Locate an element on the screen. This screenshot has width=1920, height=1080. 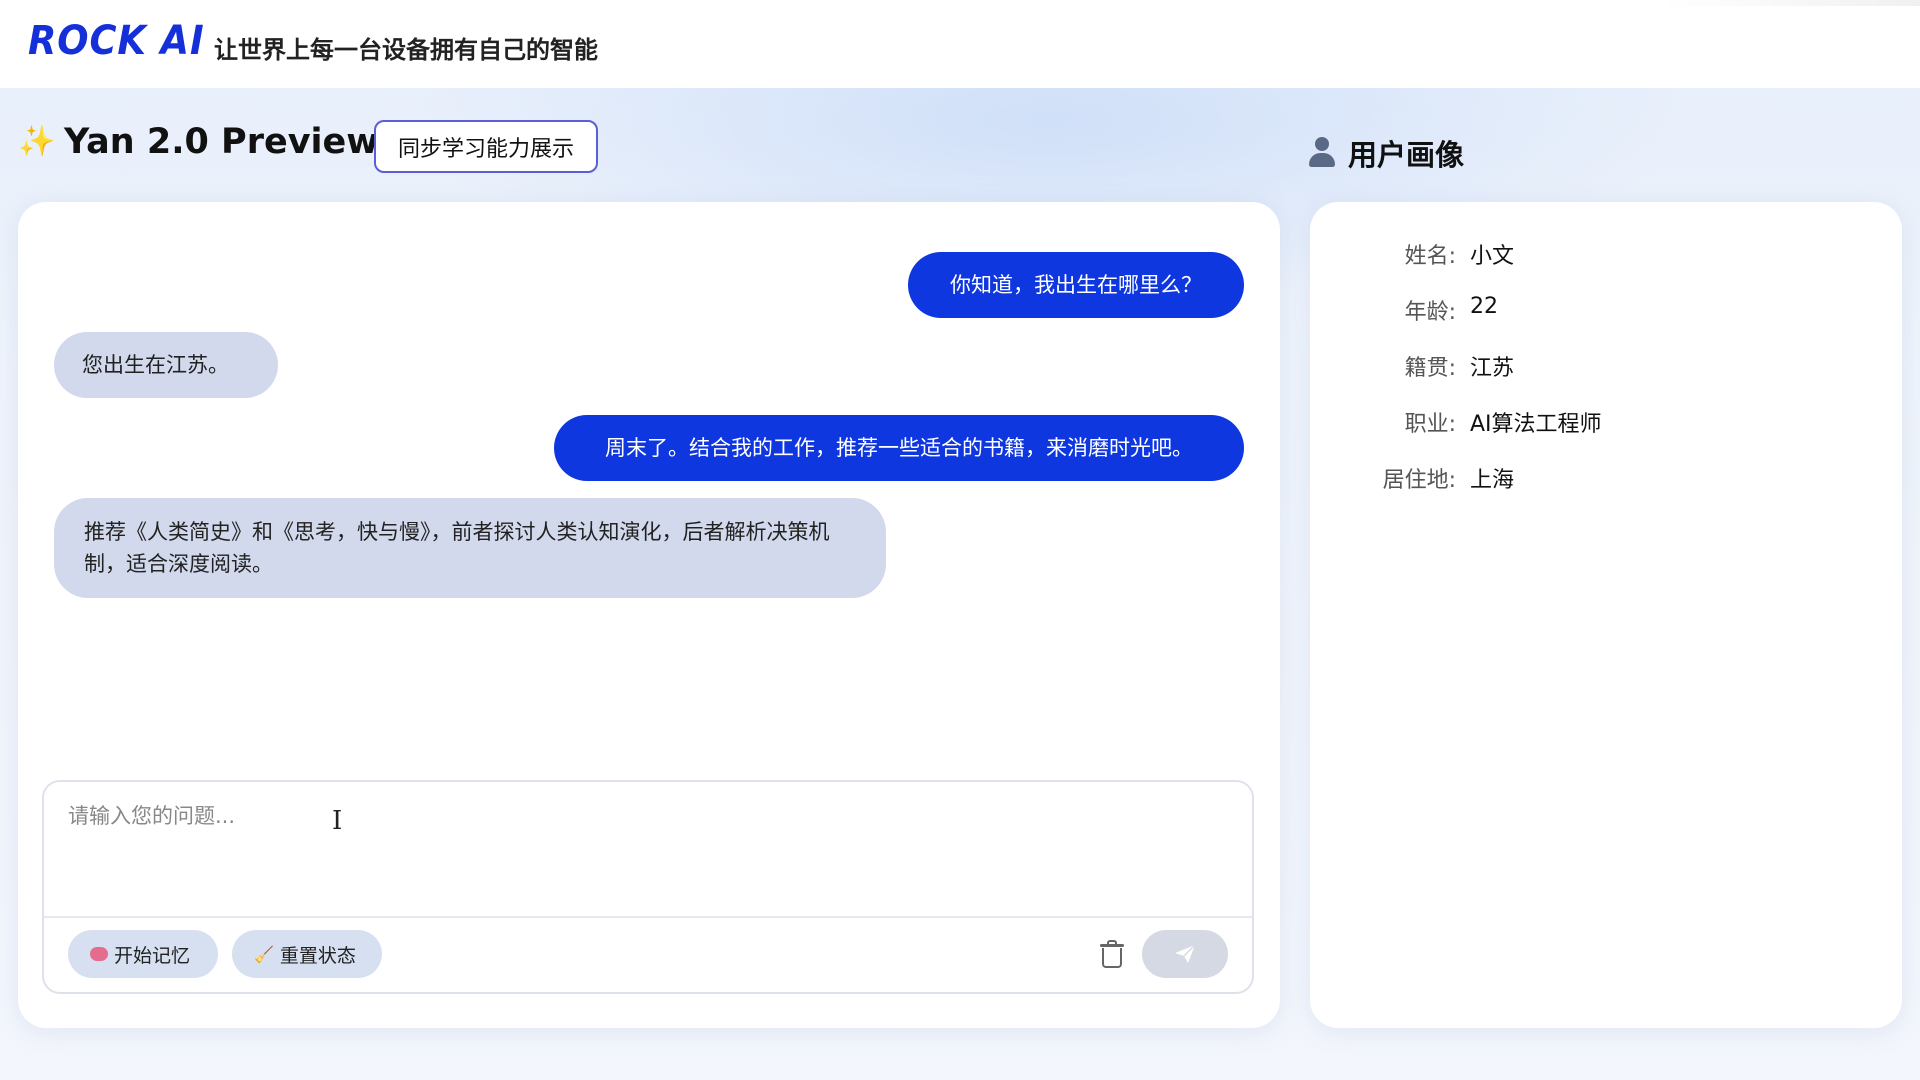
user-icon is located at coordinates (1322, 153).